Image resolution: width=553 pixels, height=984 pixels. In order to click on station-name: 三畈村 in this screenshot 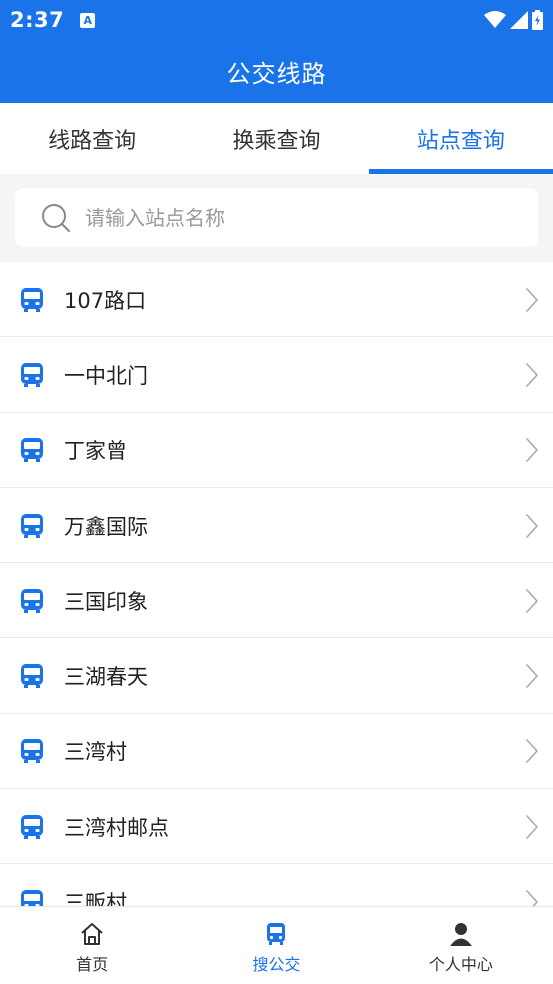, I will do `click(95, 898)`.